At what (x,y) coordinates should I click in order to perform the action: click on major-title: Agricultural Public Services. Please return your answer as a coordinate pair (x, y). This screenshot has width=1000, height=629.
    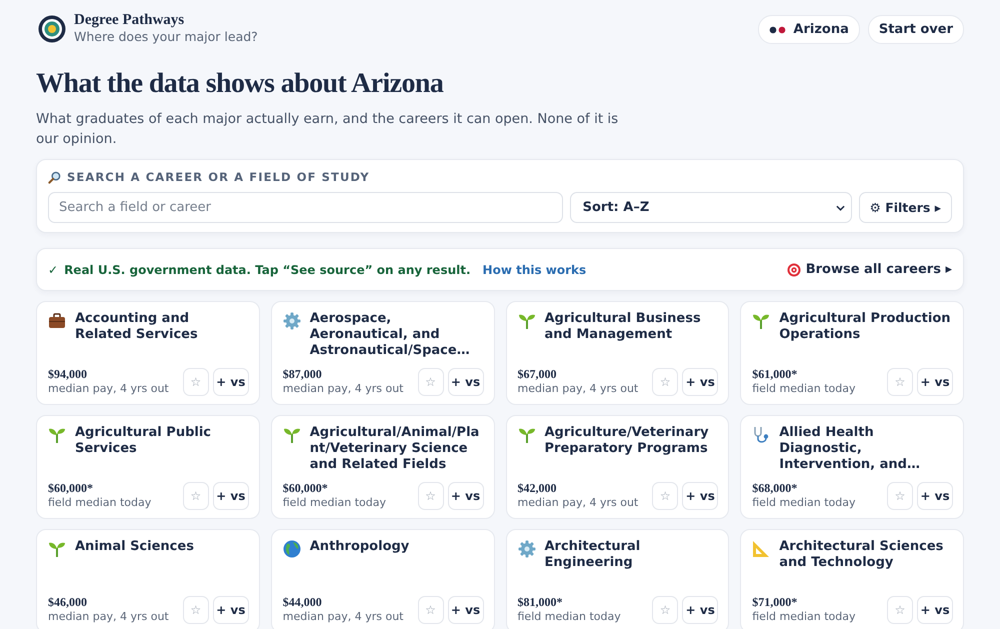
    Looking at the image, I should click on (143, 441).